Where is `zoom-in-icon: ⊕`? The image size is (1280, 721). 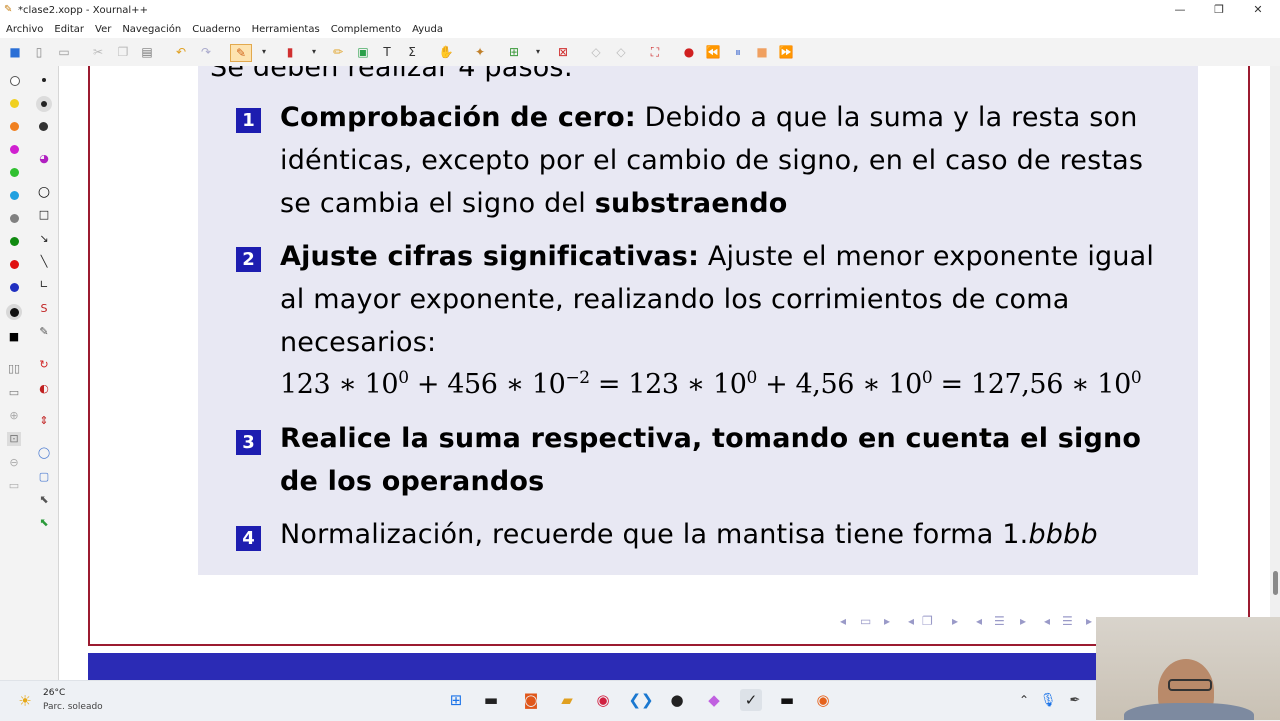
zoom-in-icon: ⊕ is located at coordinates (14, 416).